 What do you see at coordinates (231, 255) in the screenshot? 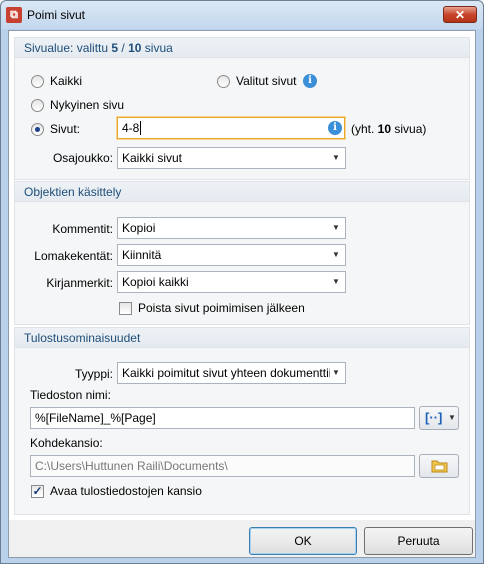
I see `forms-dropdown: Kiinnitä ▼` at bounding box center [231, 255].